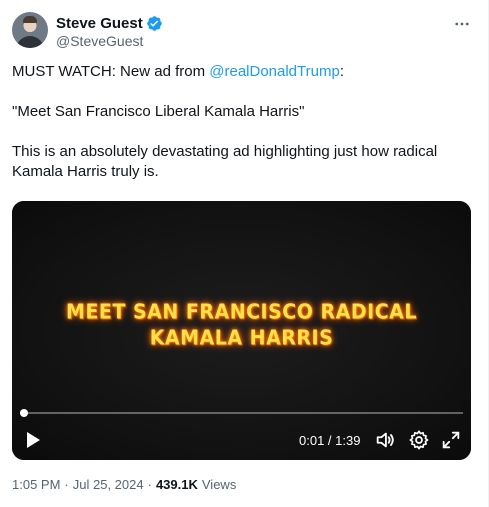 This screenshot has width=489, height=507. I want to click on video-progress-bar, so click(241, 413).